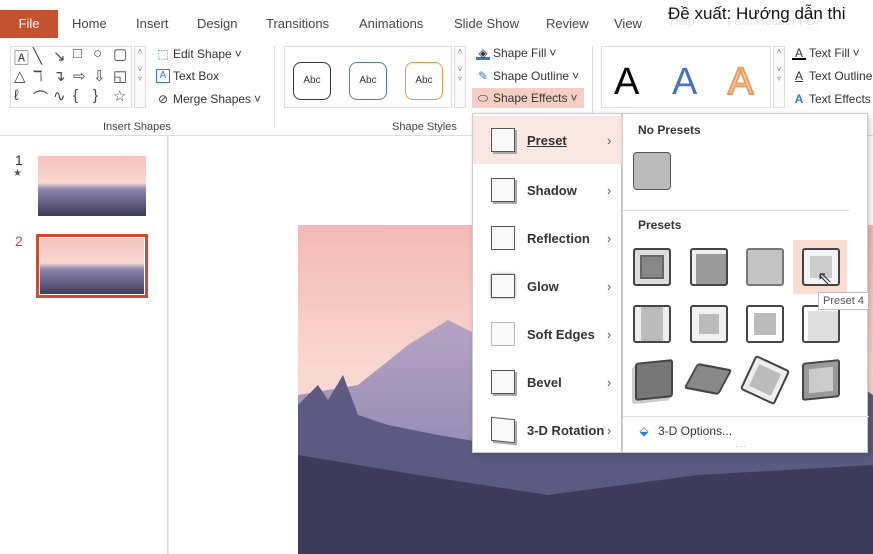  Describe the element at coordinates (548, 334) in the screenshot. I see `menu-item-soft-edges: Soft Edges ›` at that location.